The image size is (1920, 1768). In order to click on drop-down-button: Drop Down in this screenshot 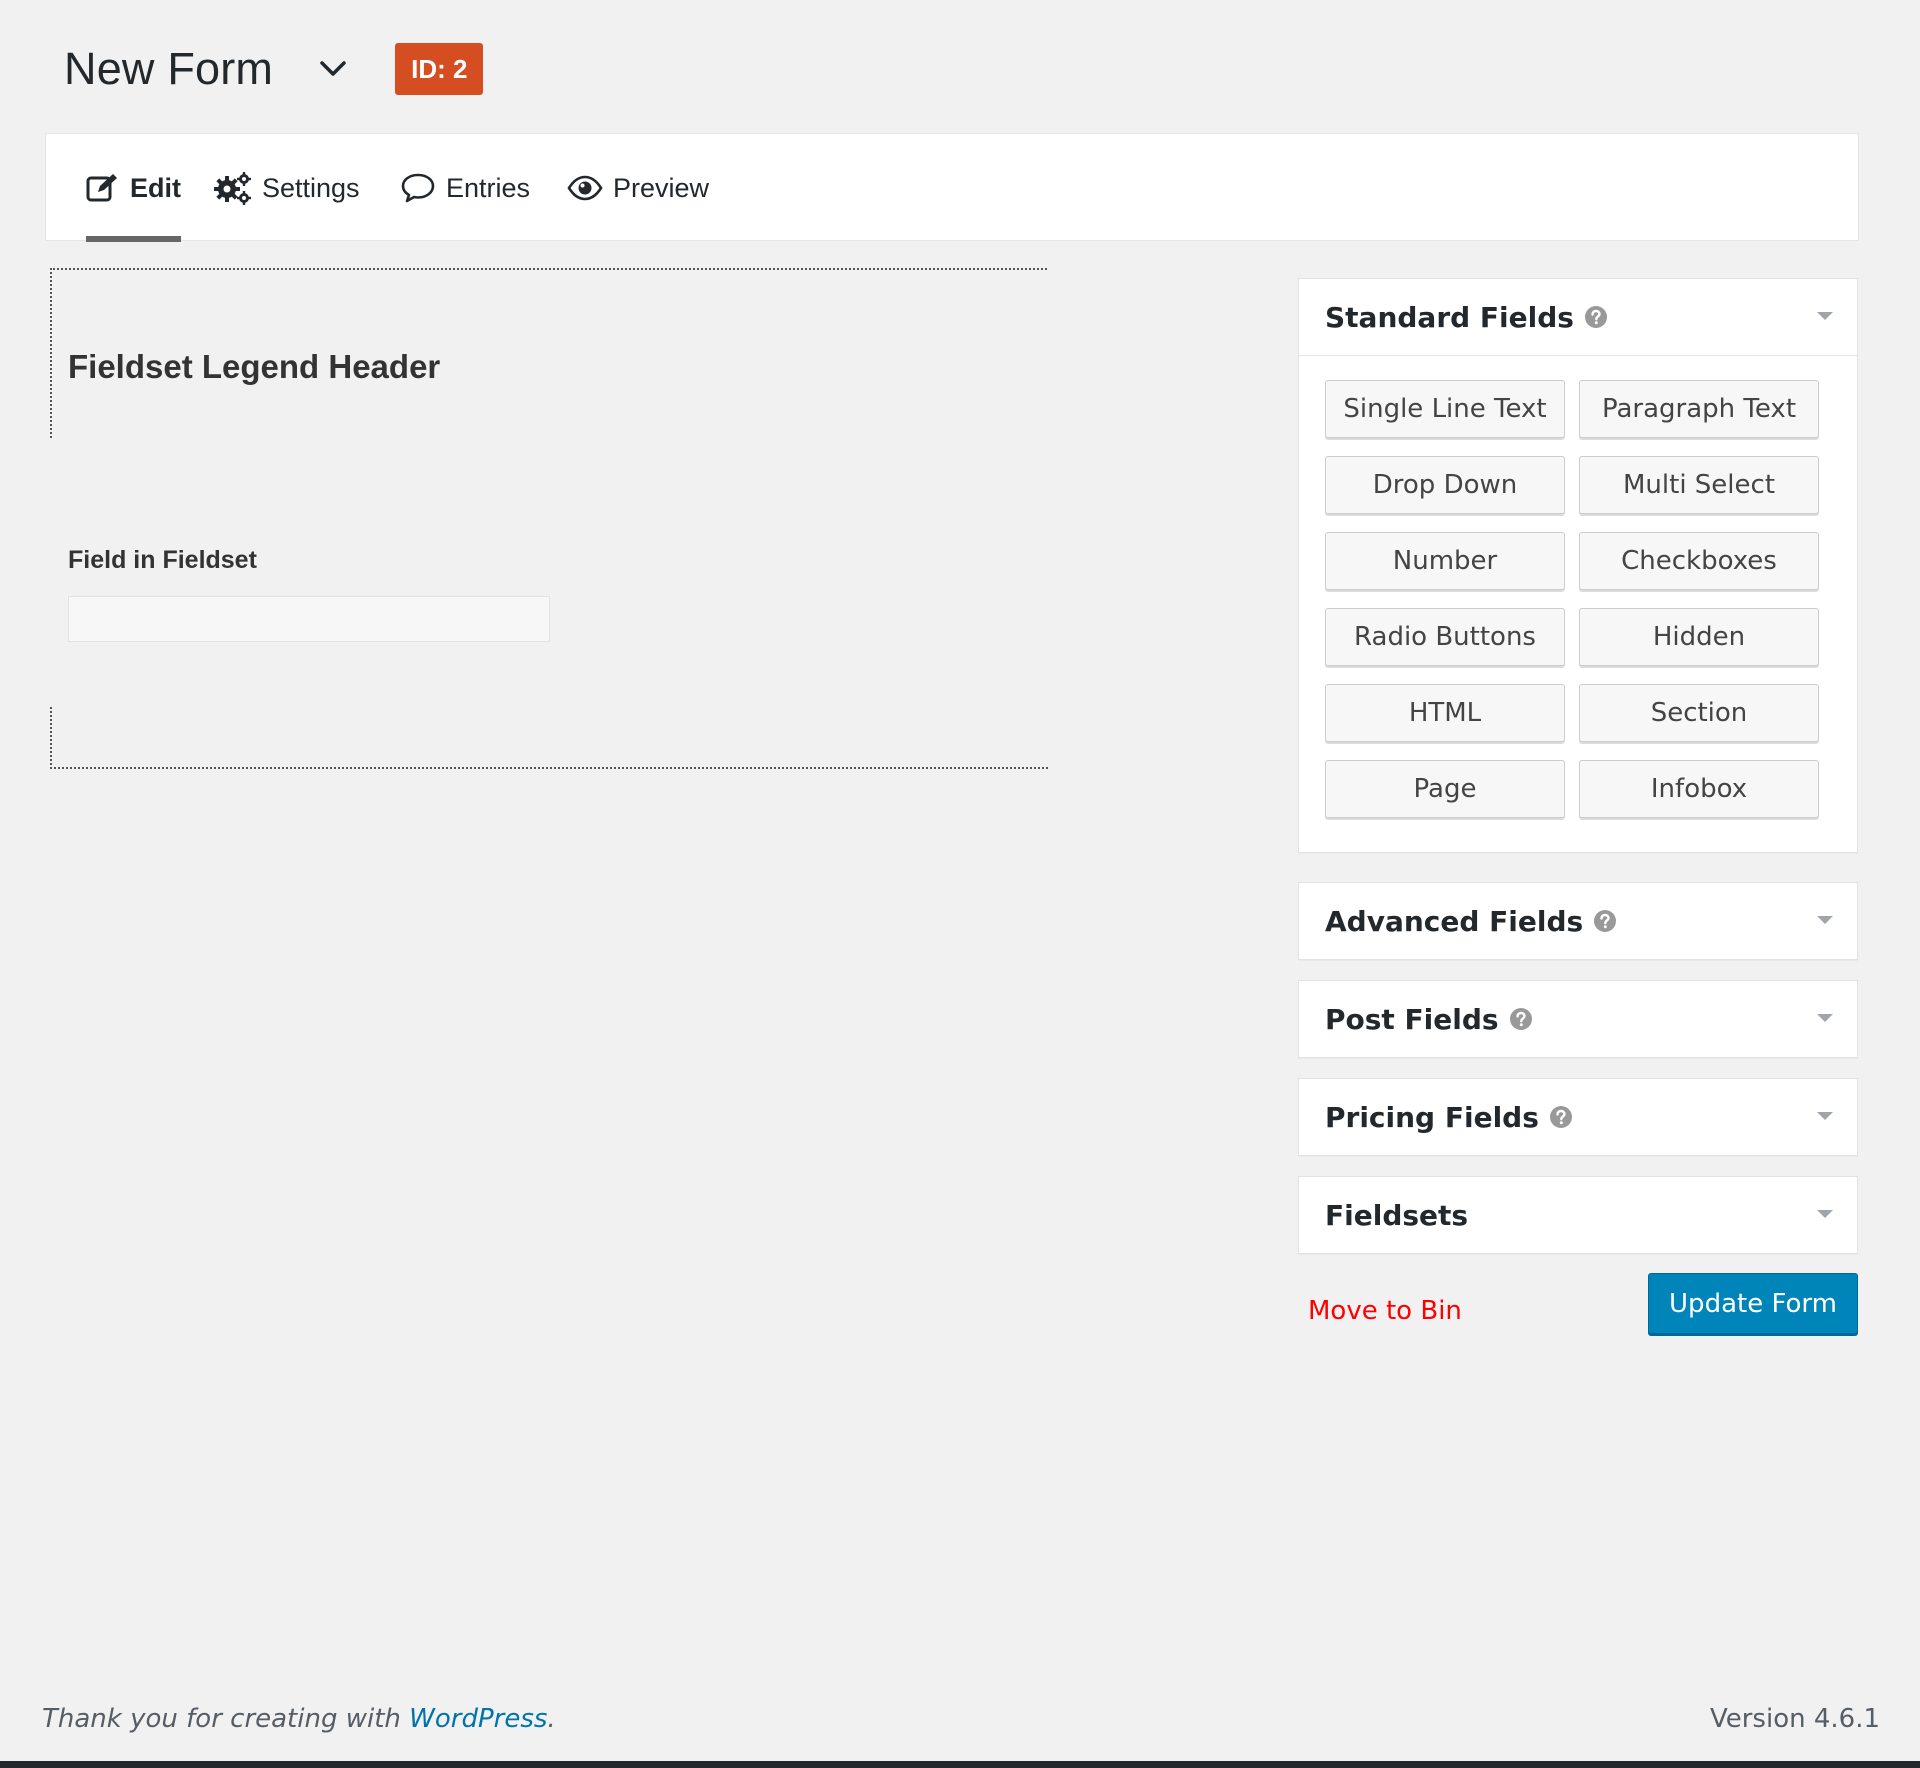, I will do `click(1445, 485)`.